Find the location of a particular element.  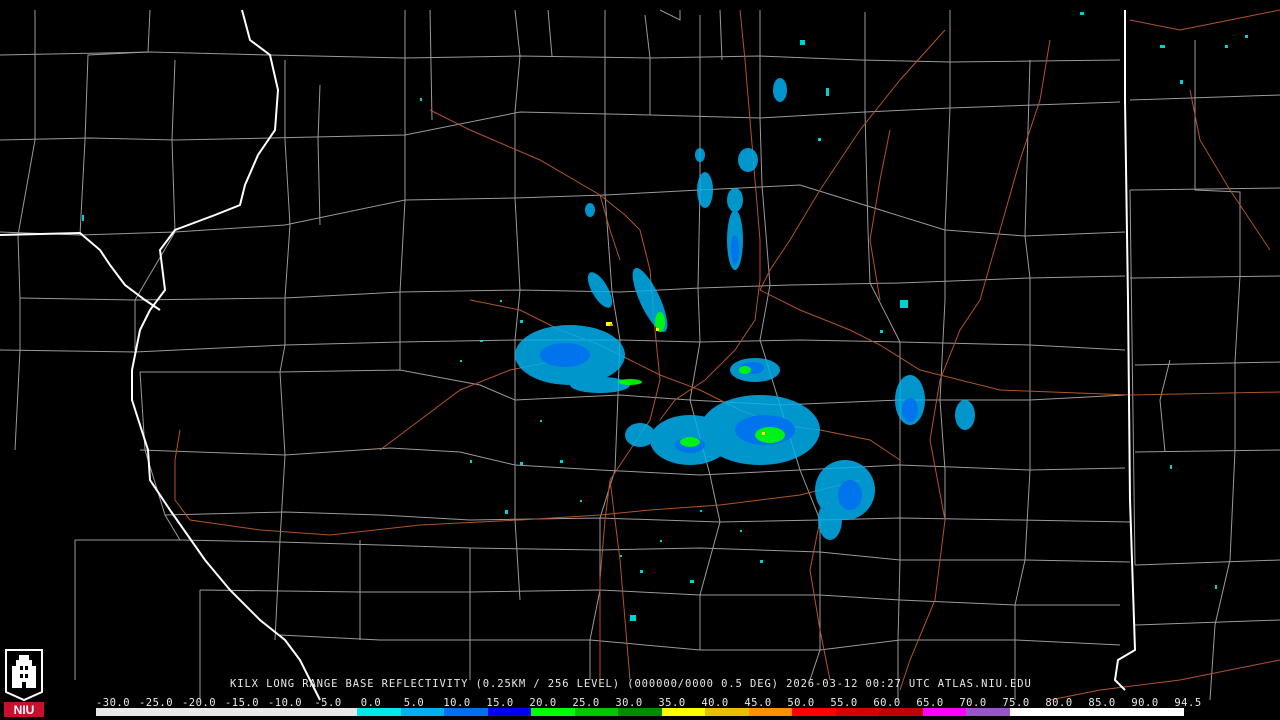

station-id: KILX is located at coordinates (244, 684).